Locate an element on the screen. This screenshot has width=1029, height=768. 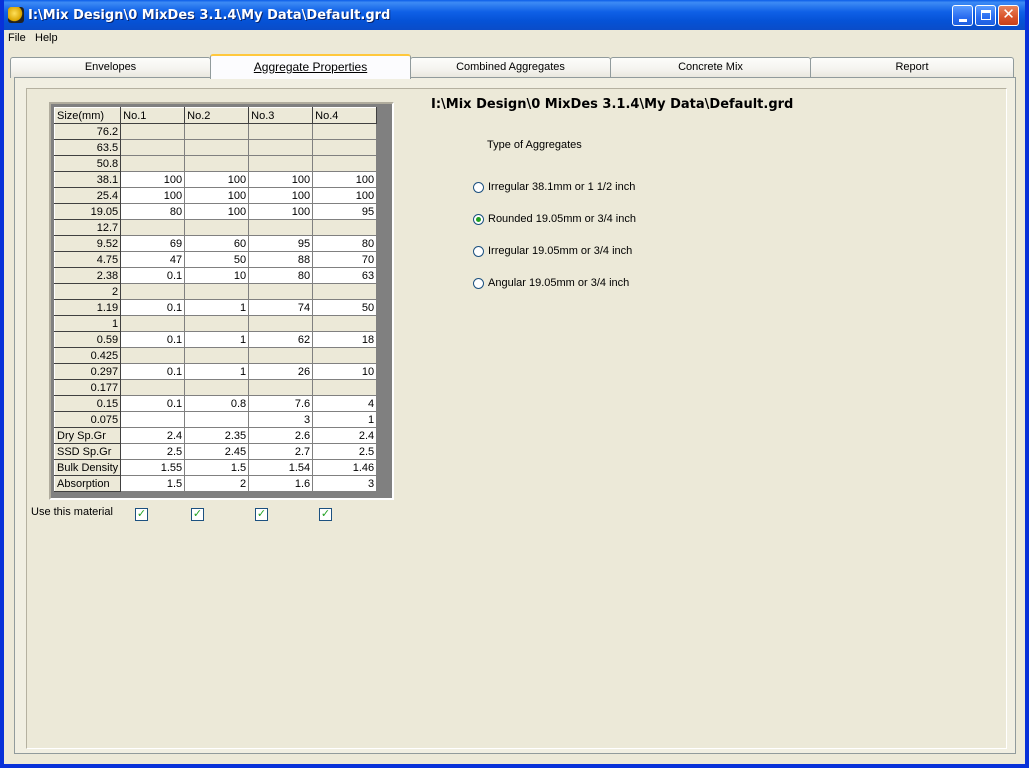
tab-concrete-mix: Concrete Mix is located at coordinates (710, 67).